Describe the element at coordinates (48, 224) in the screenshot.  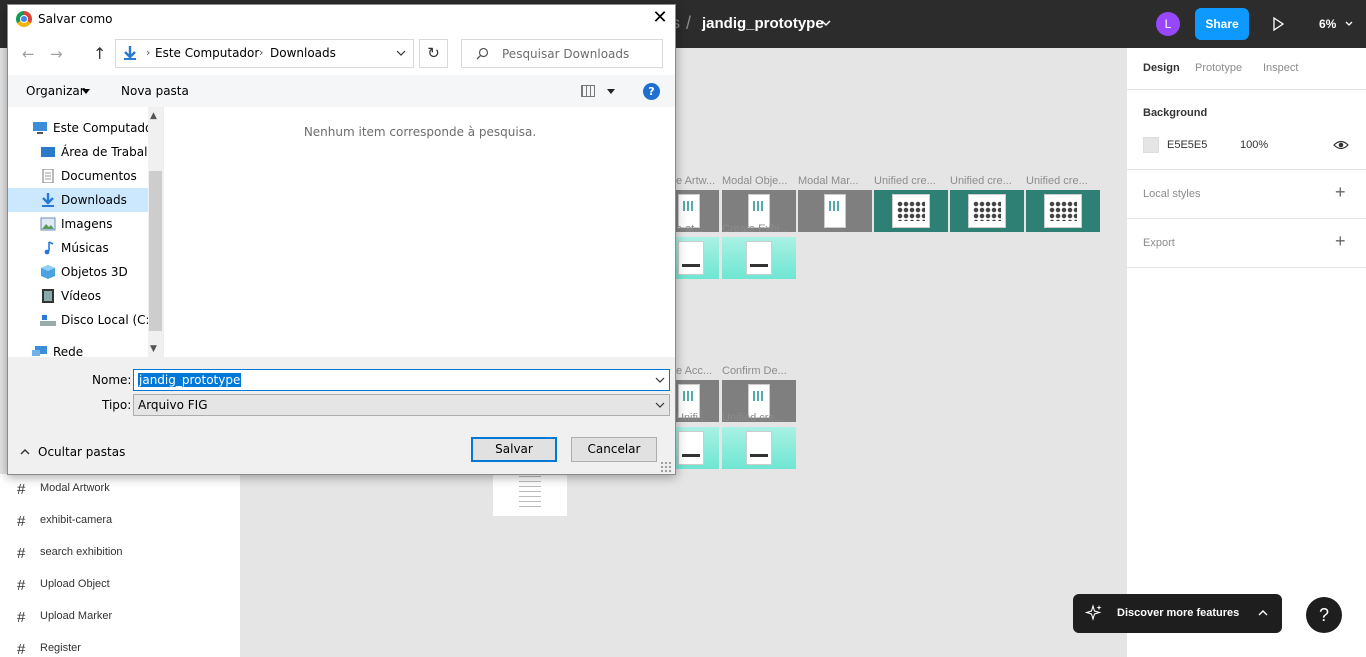
I see `pictures-icon` at that location.